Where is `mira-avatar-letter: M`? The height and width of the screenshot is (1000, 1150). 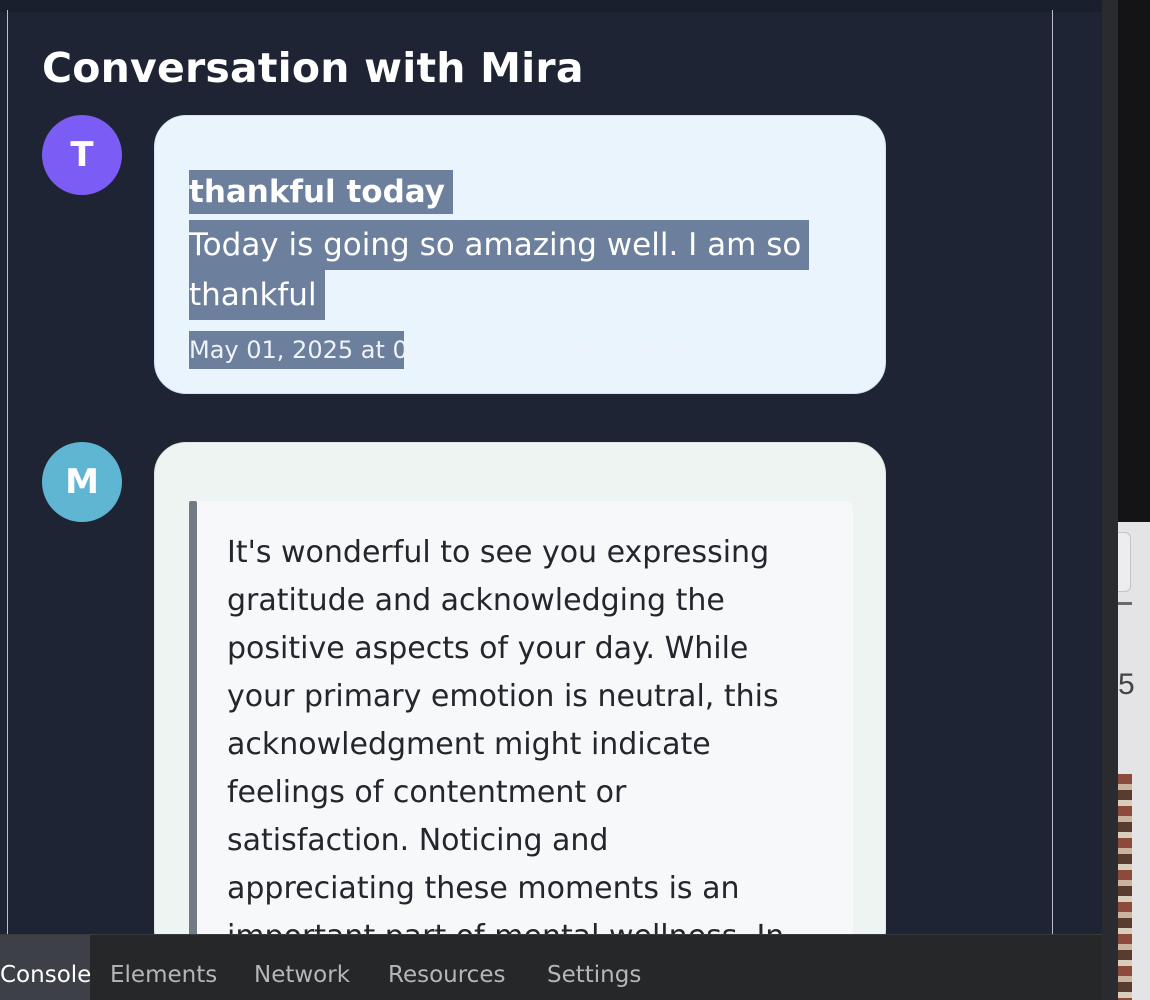
mira-avatar-letter: M is located at coordinates (82, 482).